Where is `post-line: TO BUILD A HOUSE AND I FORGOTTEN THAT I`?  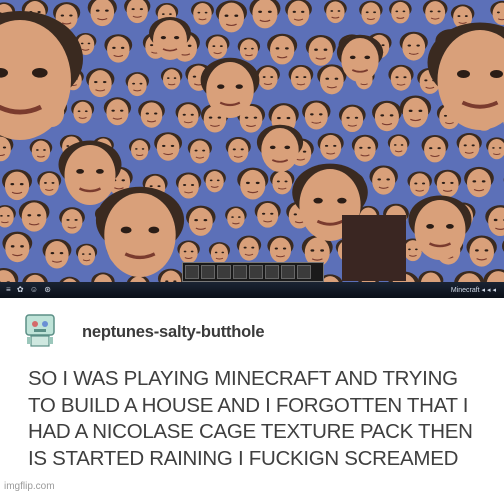 post-line: TO BUILD A HOUSE AND I FORGOTTEN THAT I is located at coordinates (248, 405).